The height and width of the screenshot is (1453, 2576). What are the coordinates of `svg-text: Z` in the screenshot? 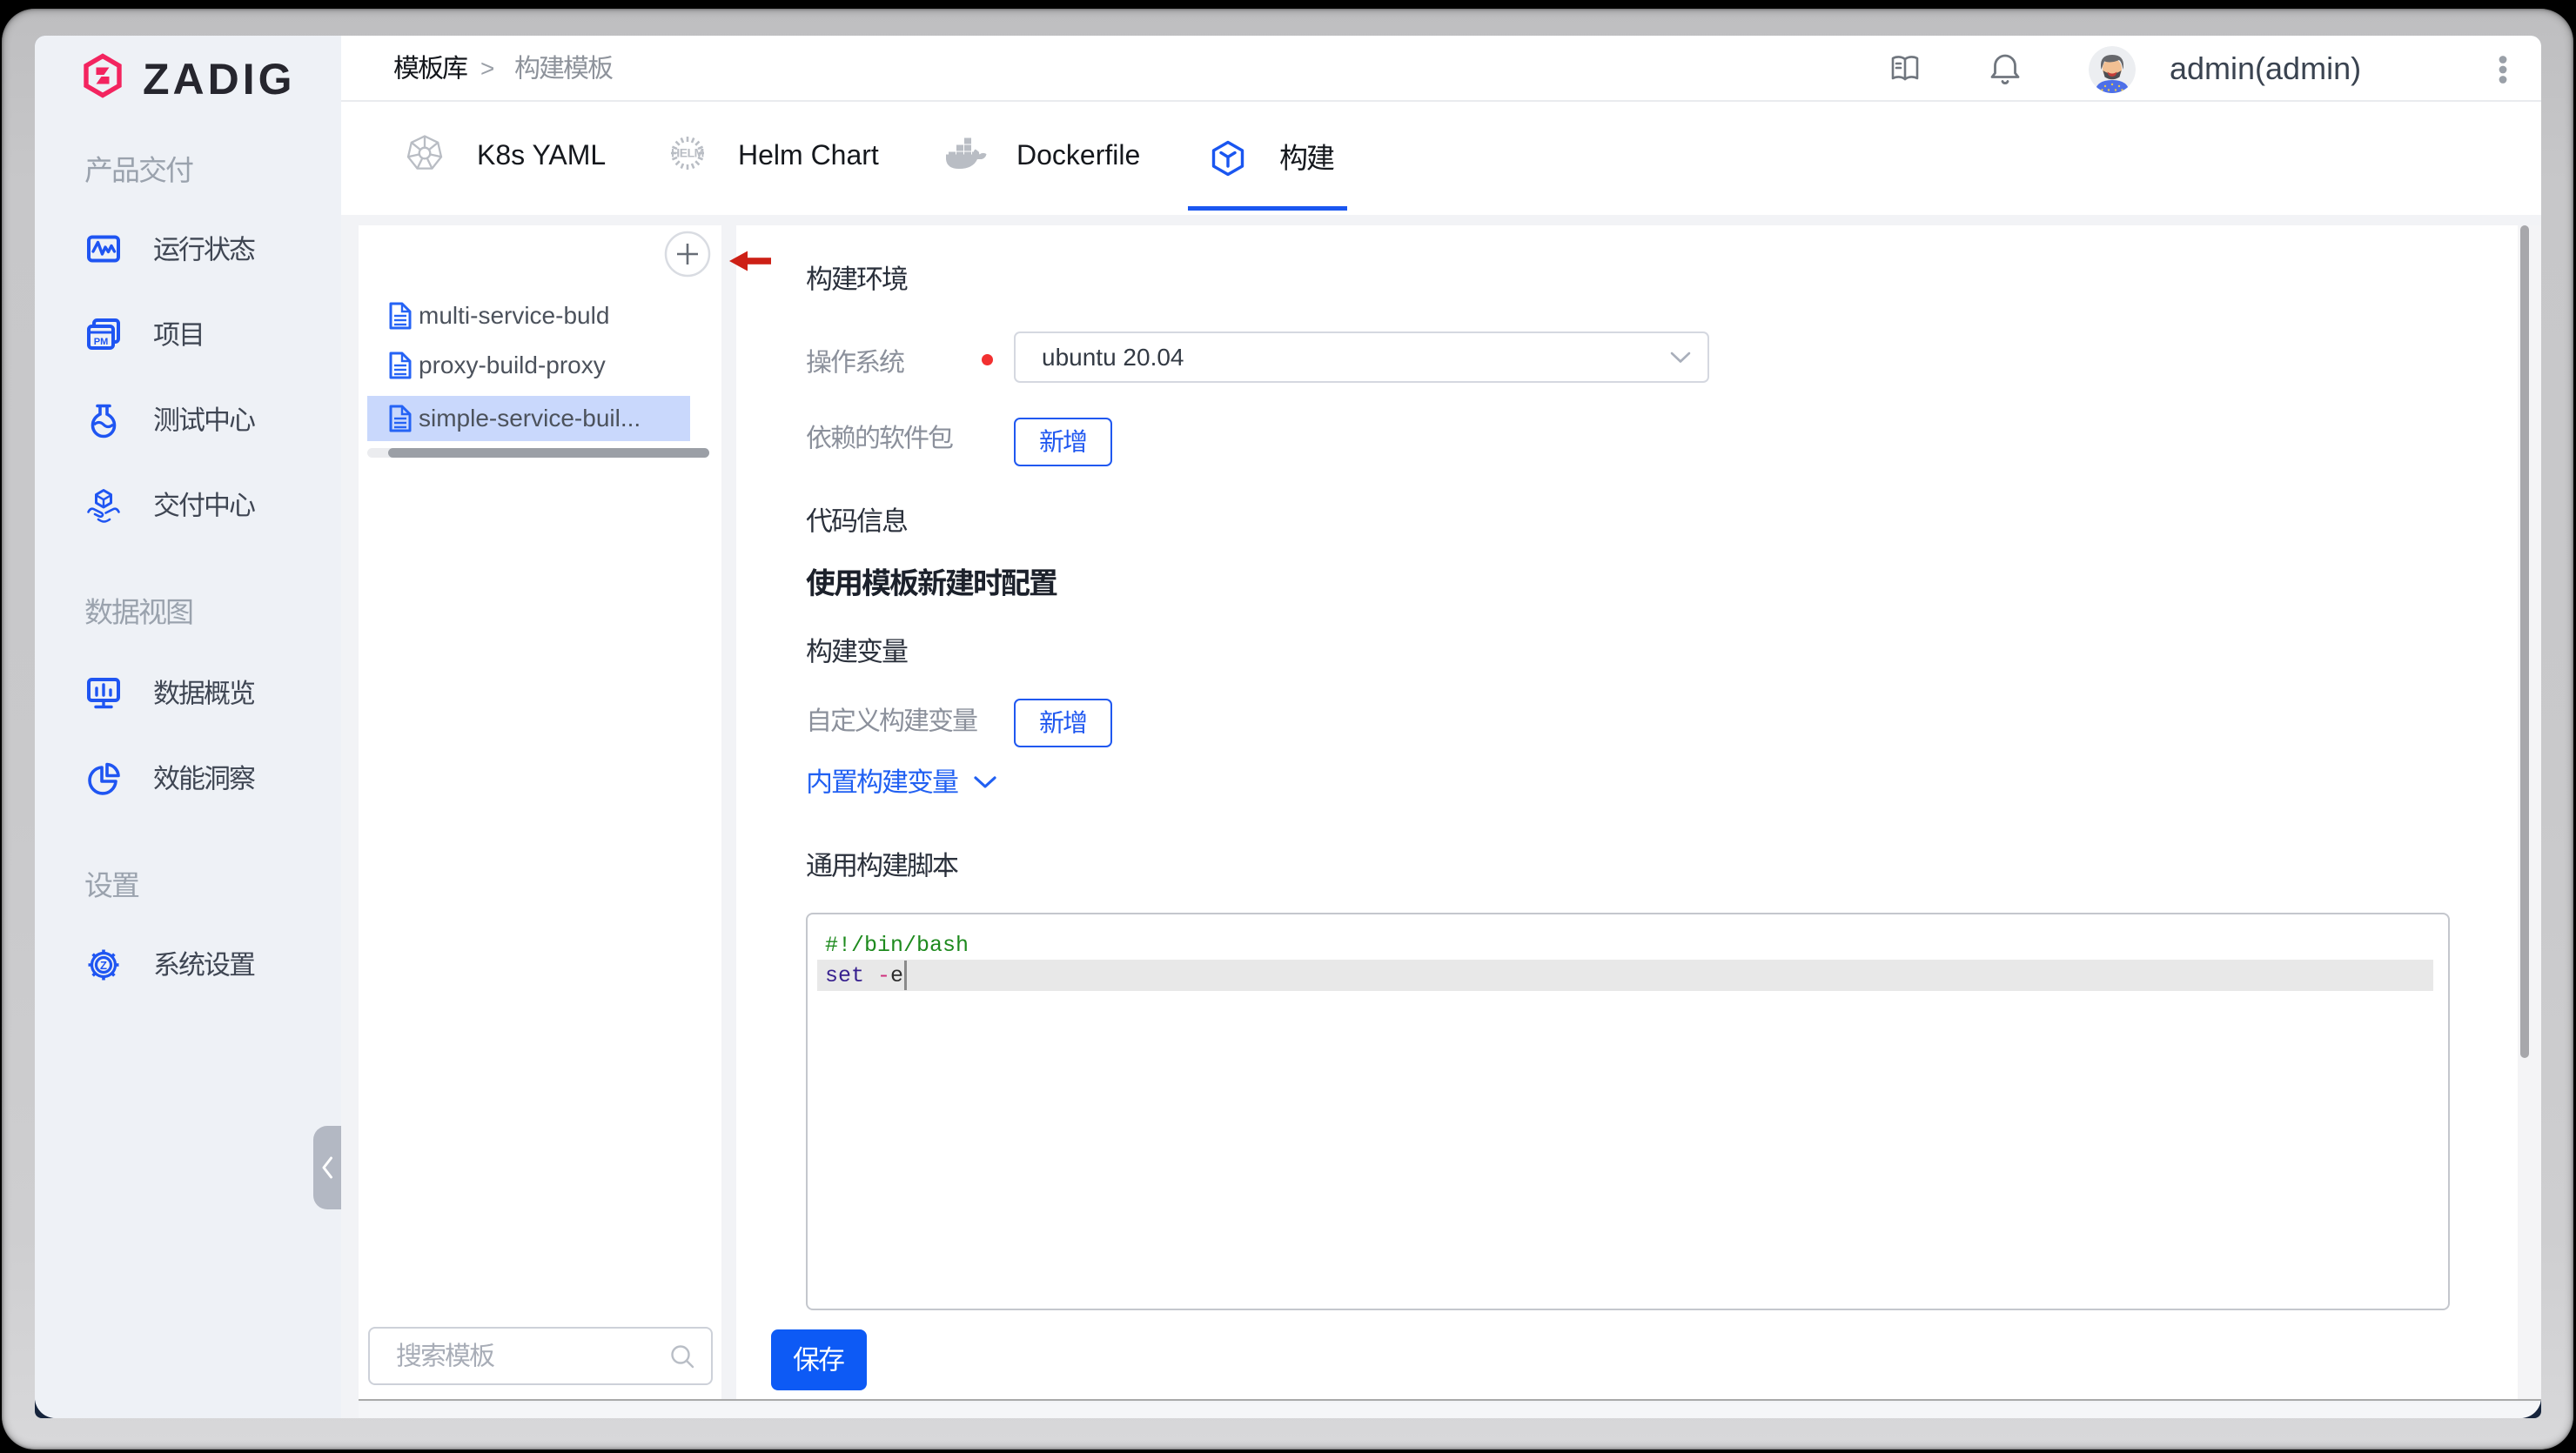 It's located at (103, 965).